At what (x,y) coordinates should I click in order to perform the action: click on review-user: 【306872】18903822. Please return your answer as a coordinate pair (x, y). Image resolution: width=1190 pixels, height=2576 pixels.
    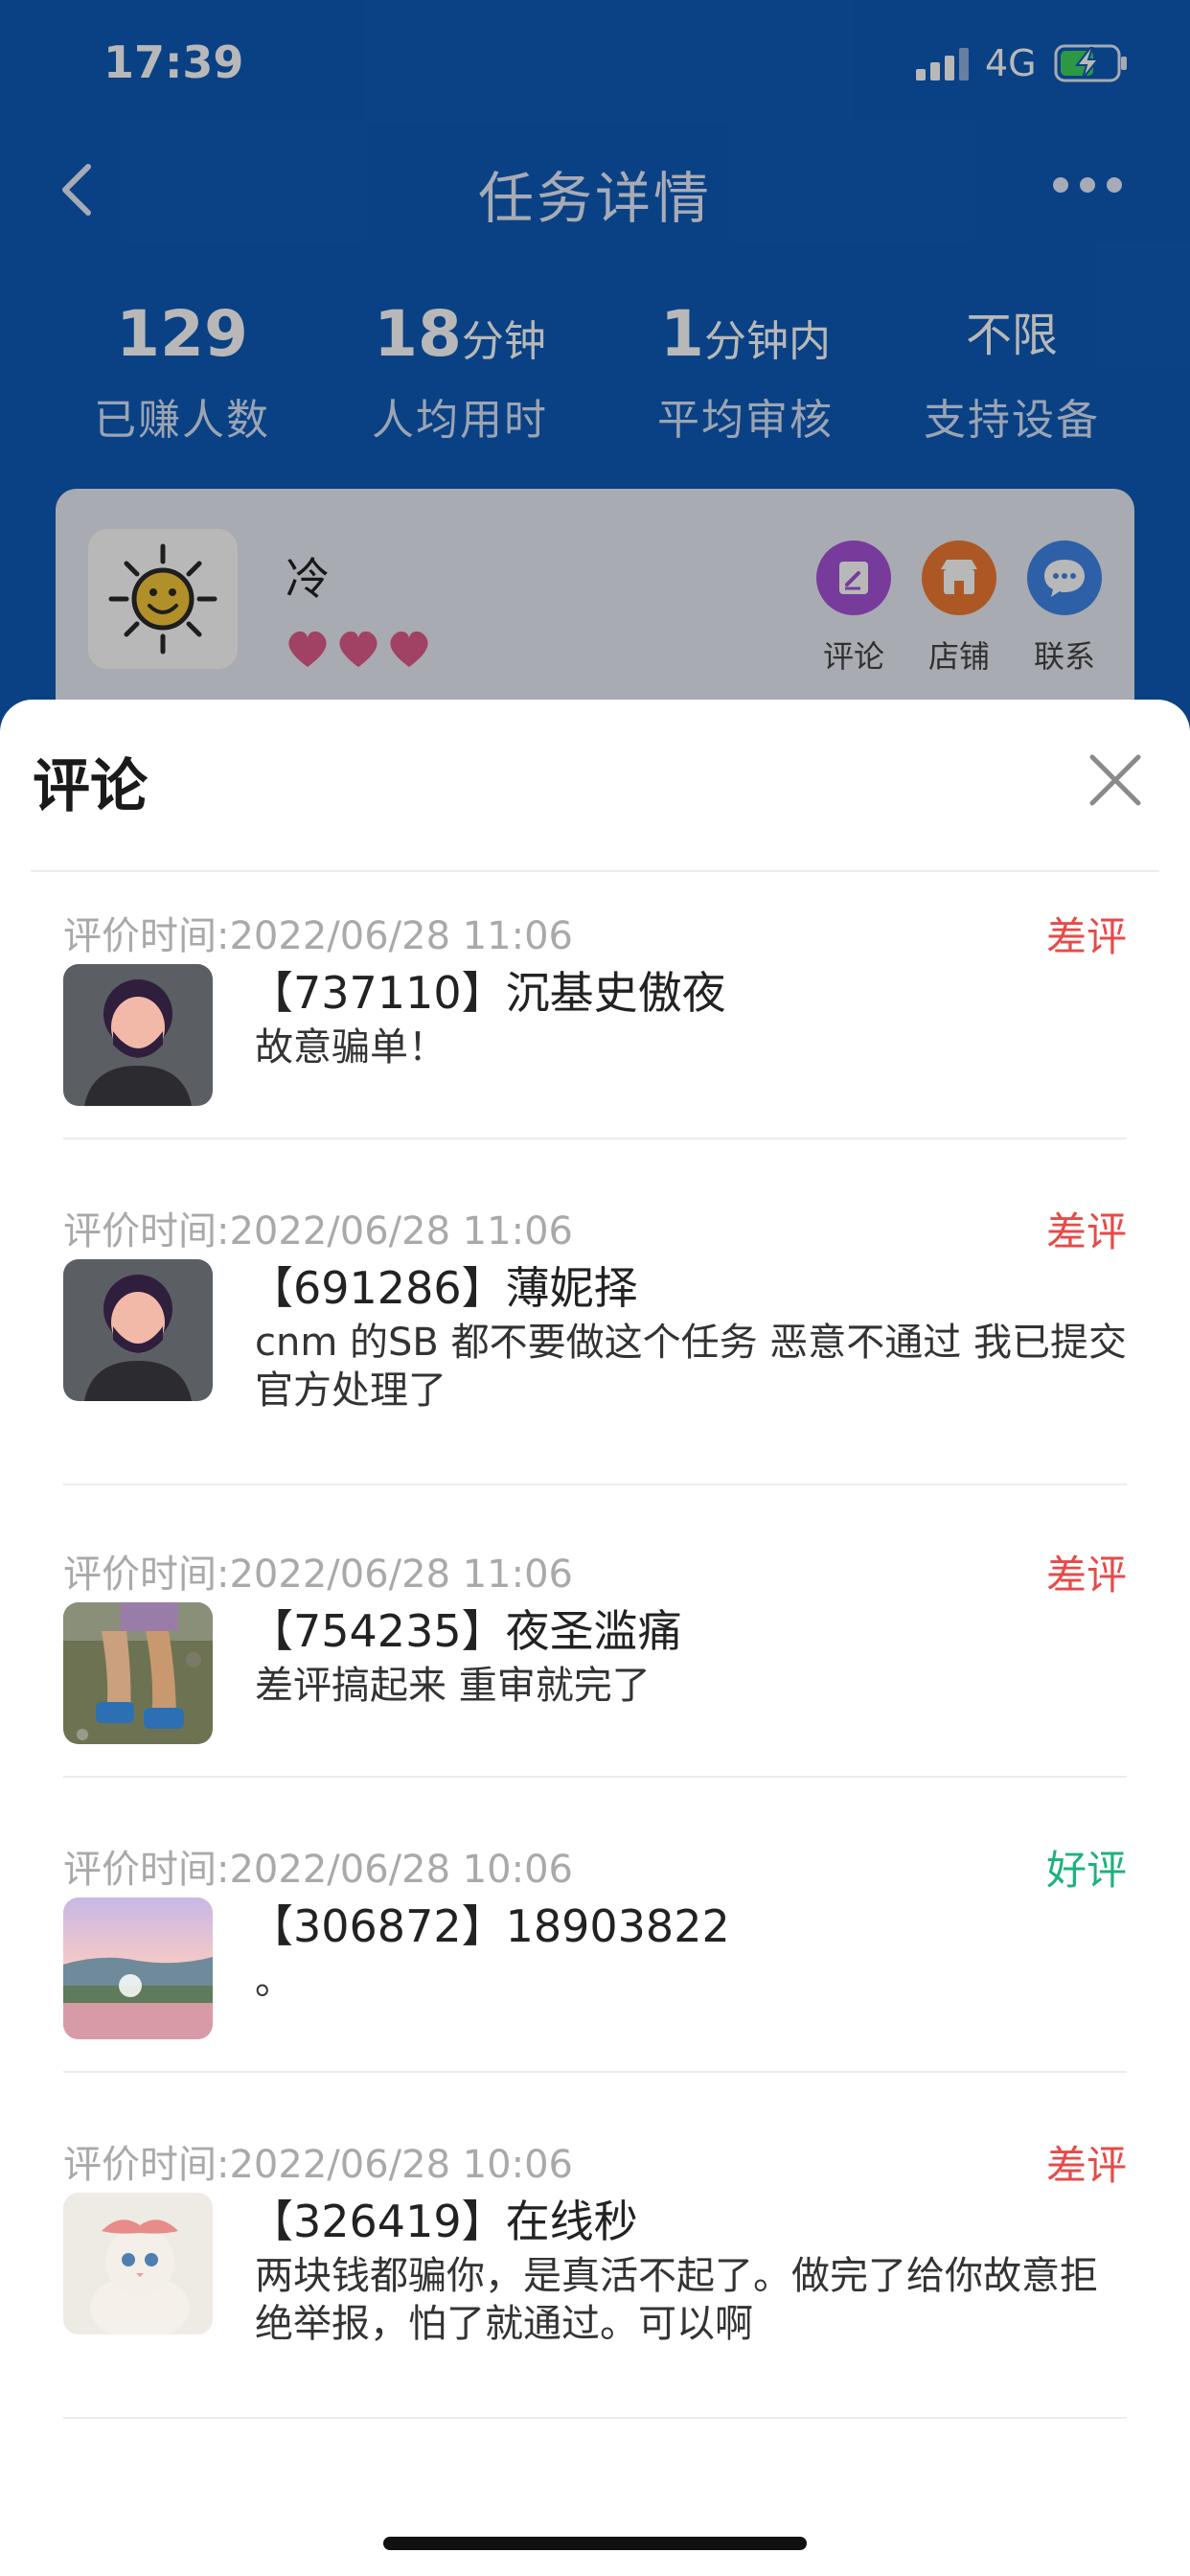
    Looking at the image, I should click on (490, 1926).